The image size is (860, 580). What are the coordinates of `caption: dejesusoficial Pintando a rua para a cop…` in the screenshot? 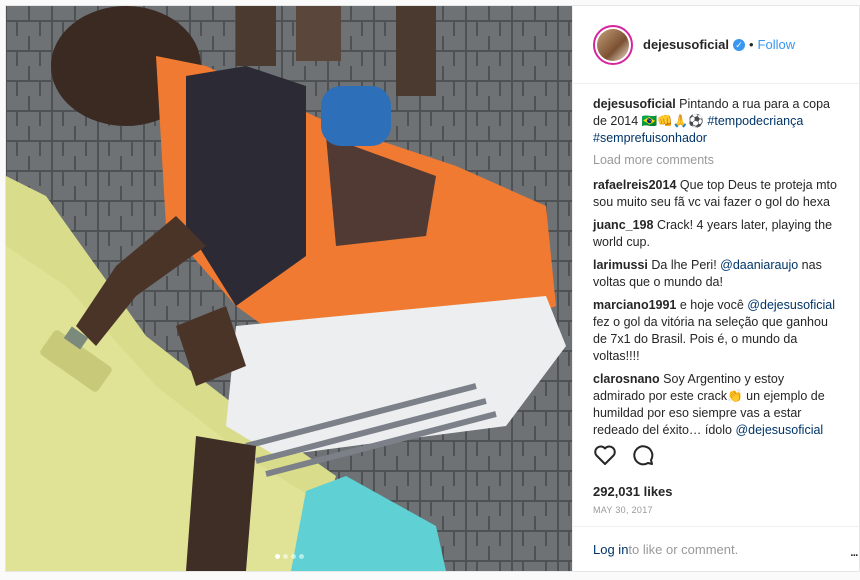 It's located at (716, 121).